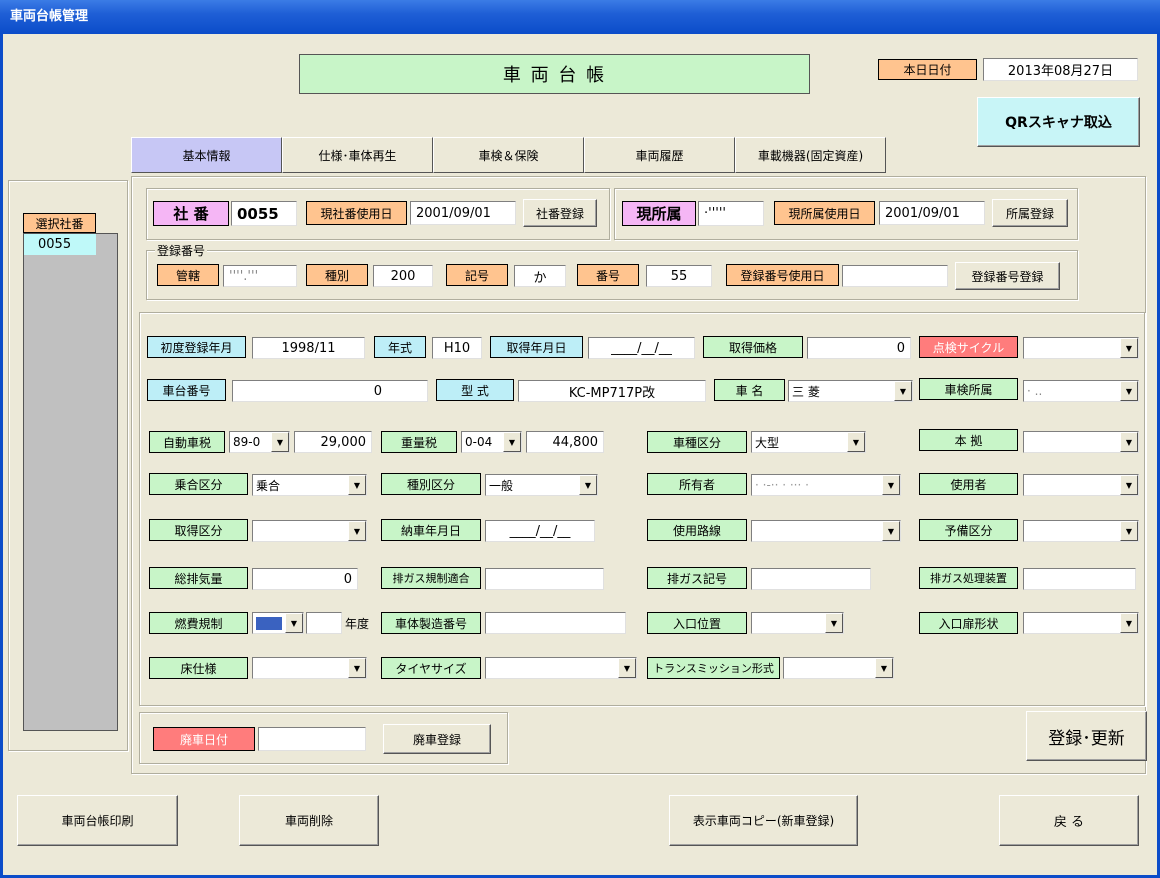  What do you see at coordinates (196, 347) in the screenshot?
I see `first-registration-label: 初度登録年月` at bounding box center [196, 347].